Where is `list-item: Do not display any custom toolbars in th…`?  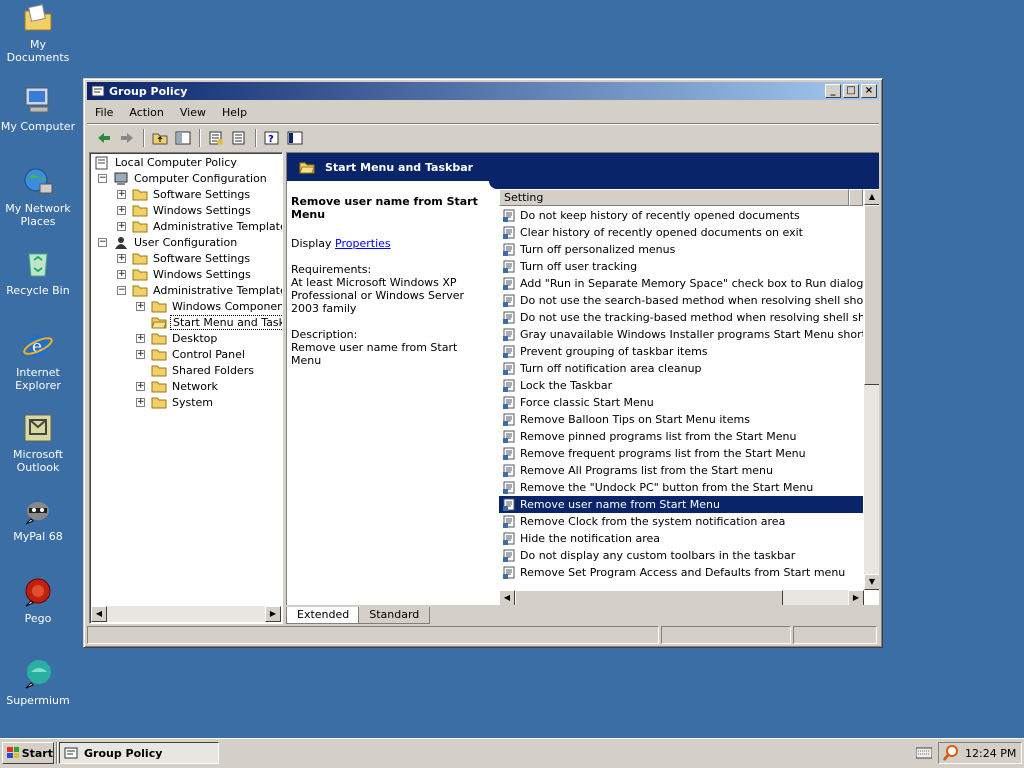 list-item: Do not display any custom toolbars in th… is located at coordinates (681, 555).